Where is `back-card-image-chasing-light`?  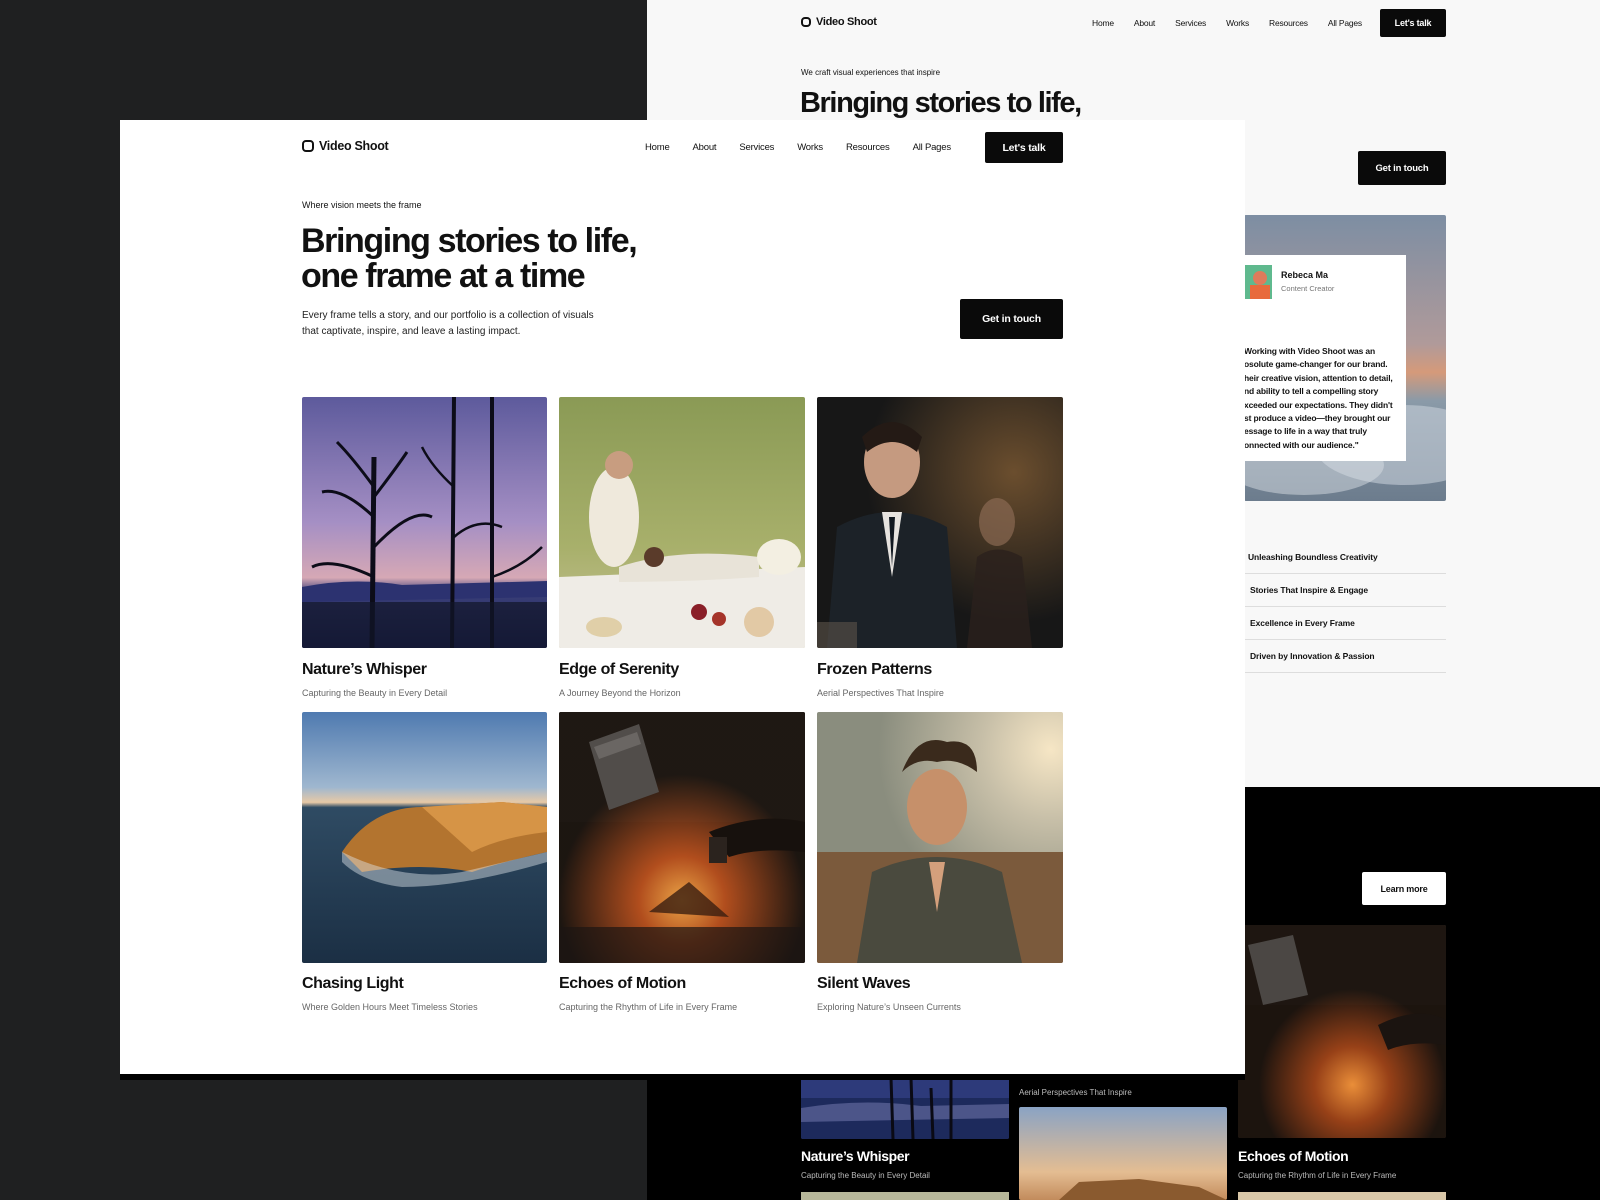
back-card-image-chasing-light is located at coordinates (1123, 1153).